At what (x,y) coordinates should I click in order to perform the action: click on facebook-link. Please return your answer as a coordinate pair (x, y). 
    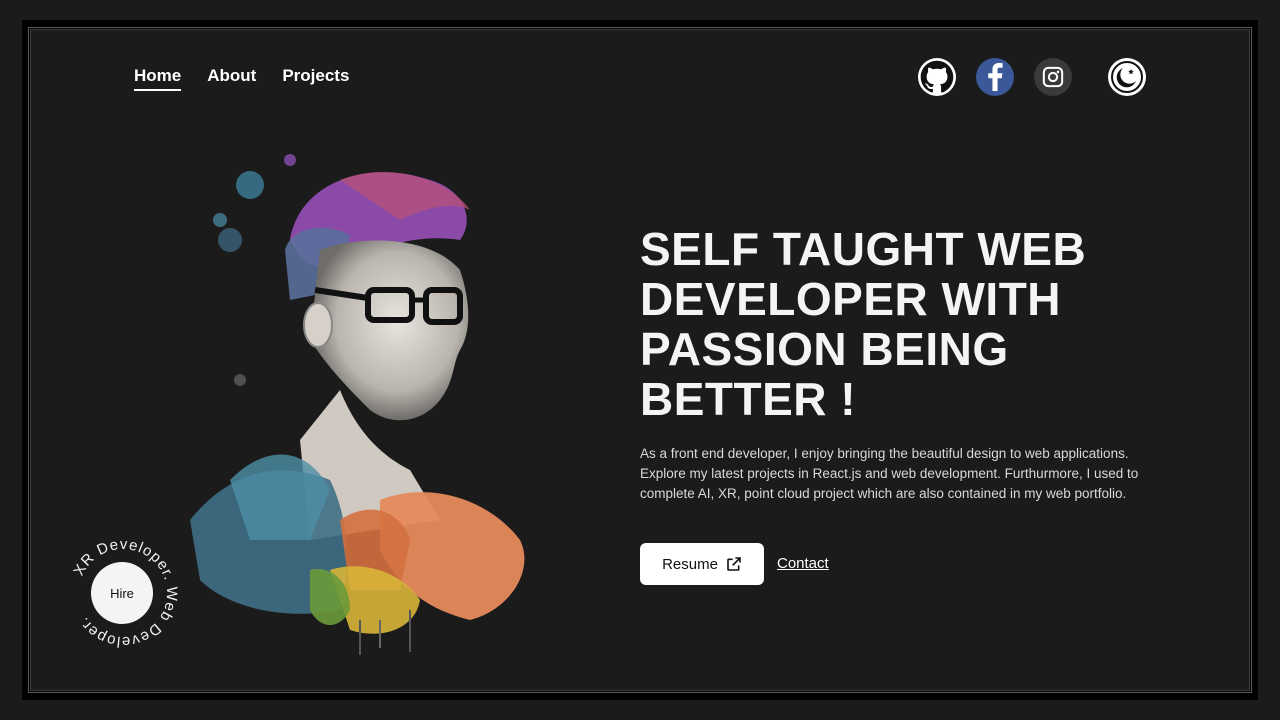
    Looking at the image, I should click on (995, 77).